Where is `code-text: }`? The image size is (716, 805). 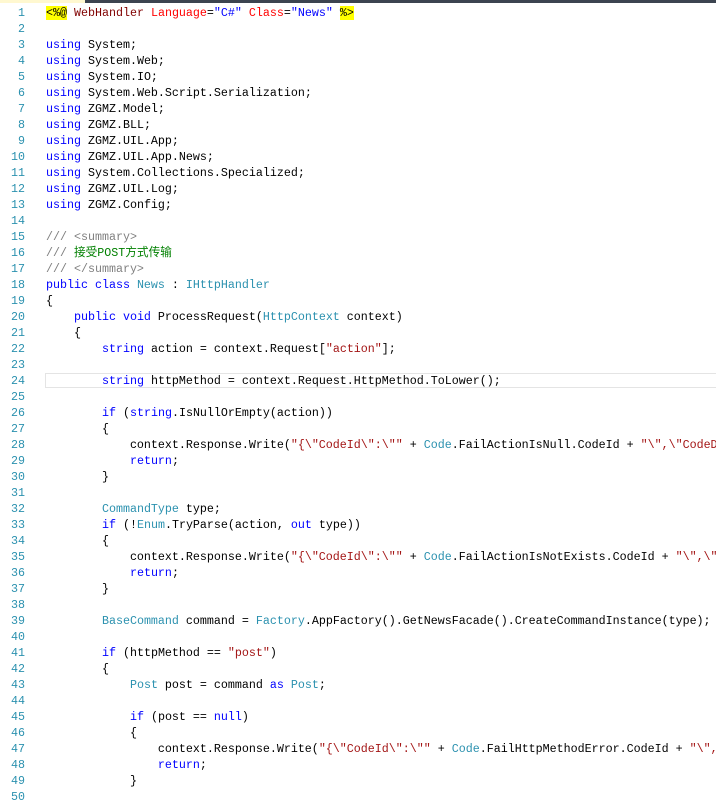
code-text: } is located at coordinates (77, 477).